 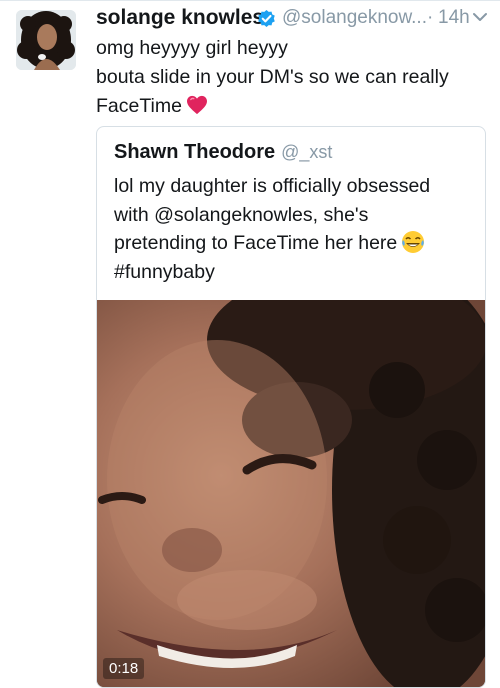 I want to click on tweet-text-line-last: FaceTime, so click(x=294, y=106).